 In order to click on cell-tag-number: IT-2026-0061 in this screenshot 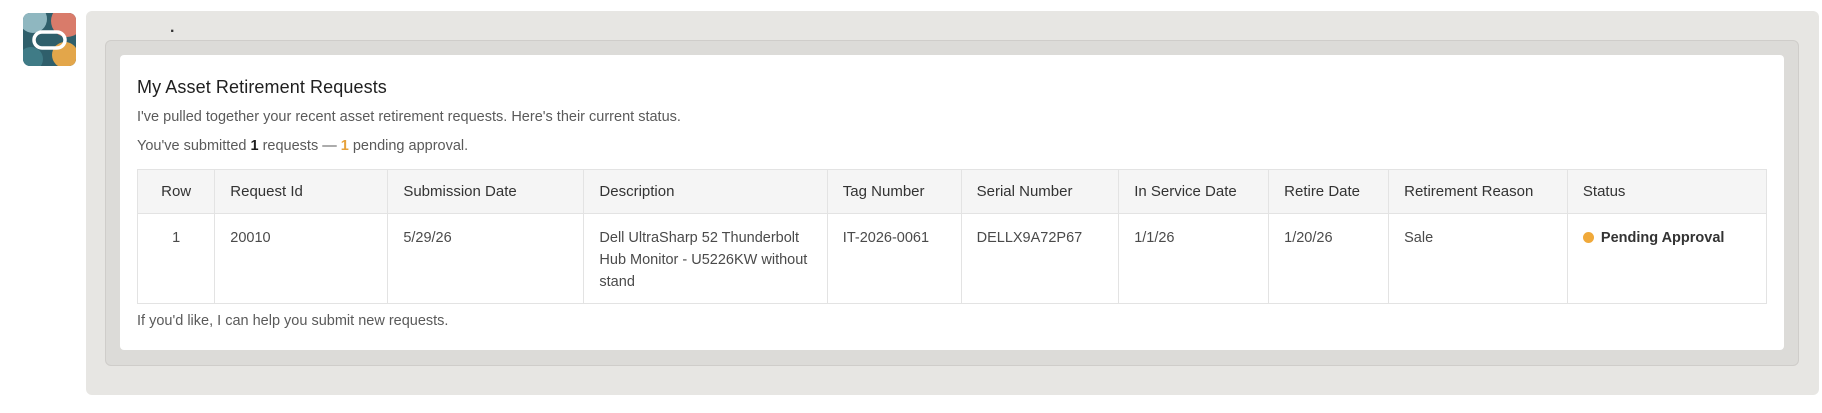, I will do `click(894, 258)`.